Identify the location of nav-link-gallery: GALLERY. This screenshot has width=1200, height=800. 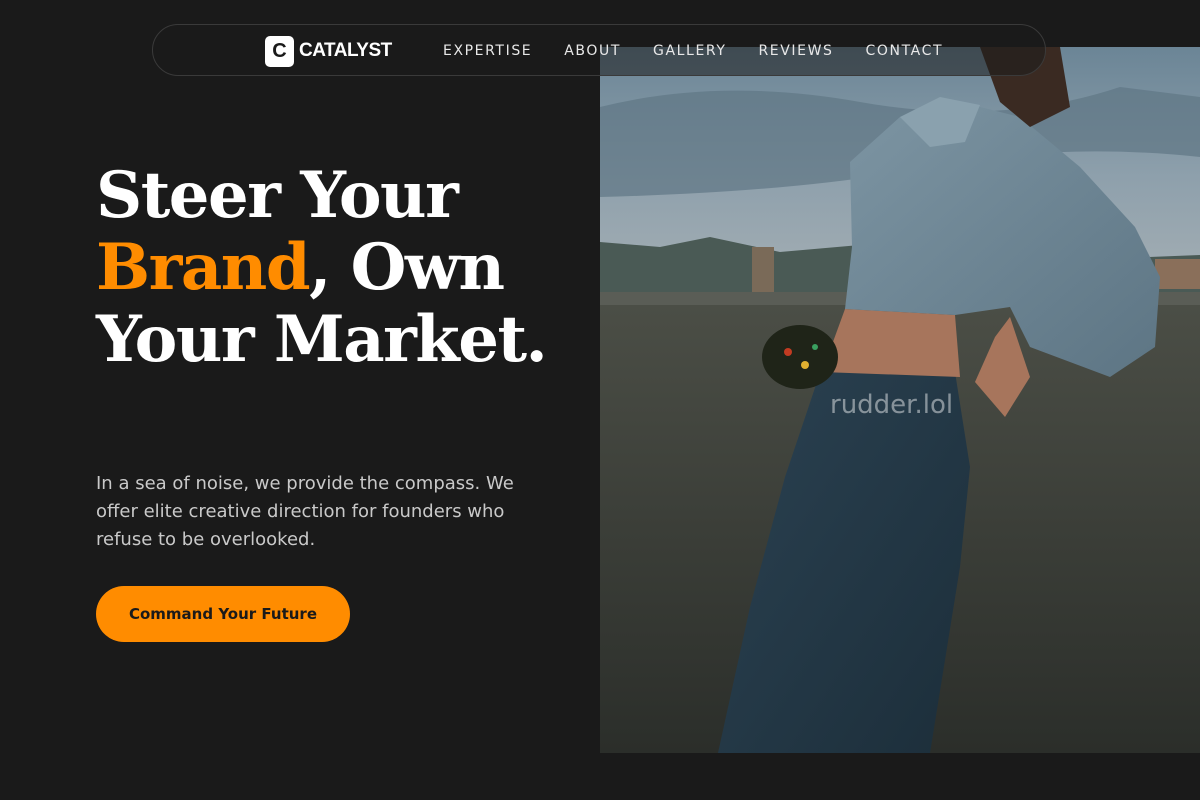
(689, 51).